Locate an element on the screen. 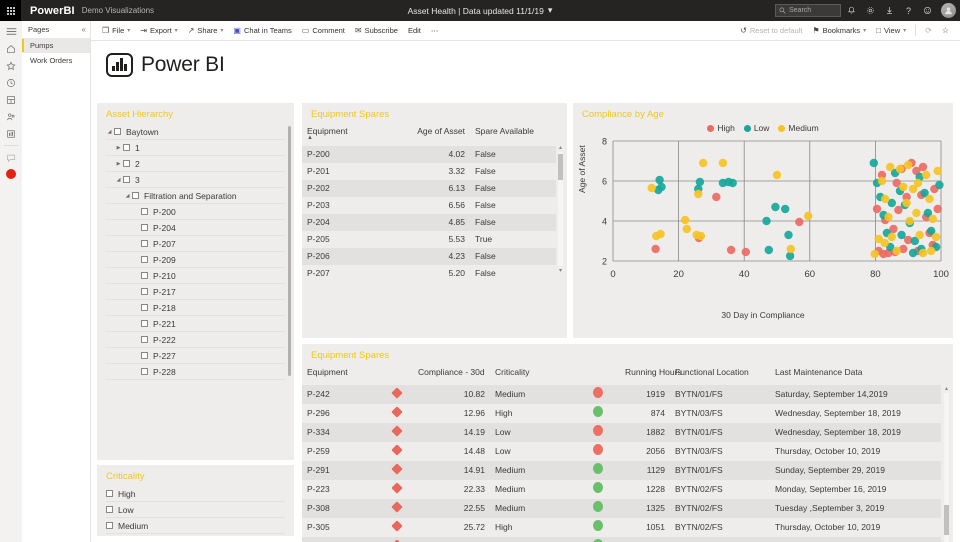 The image size is (960, 542). workspace-color-dot-icon is located at coordinates (11, 174).